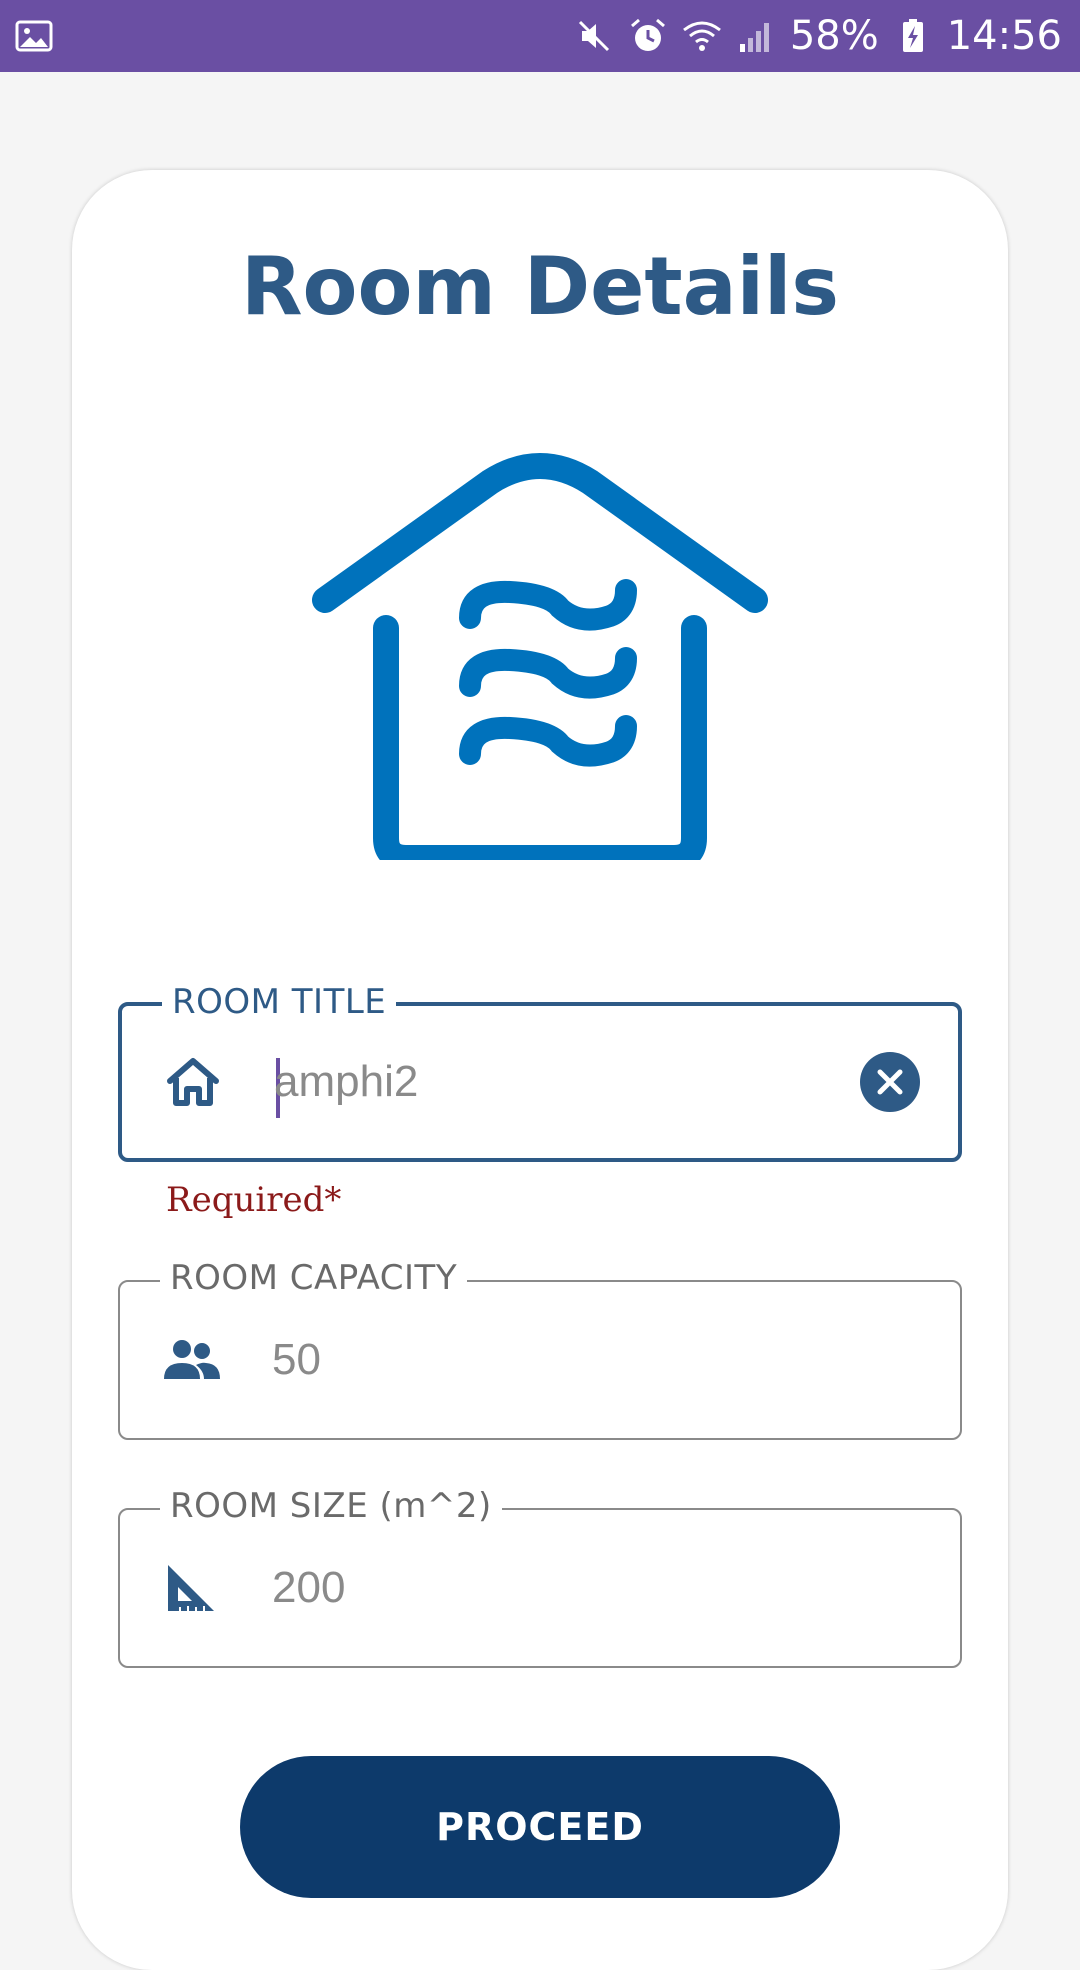 This screenshot has width=1080, height=1970. What do you see at coordinates (34, 36) in the screenshot?
I see `image-icon` at bounding box center [34, 36].